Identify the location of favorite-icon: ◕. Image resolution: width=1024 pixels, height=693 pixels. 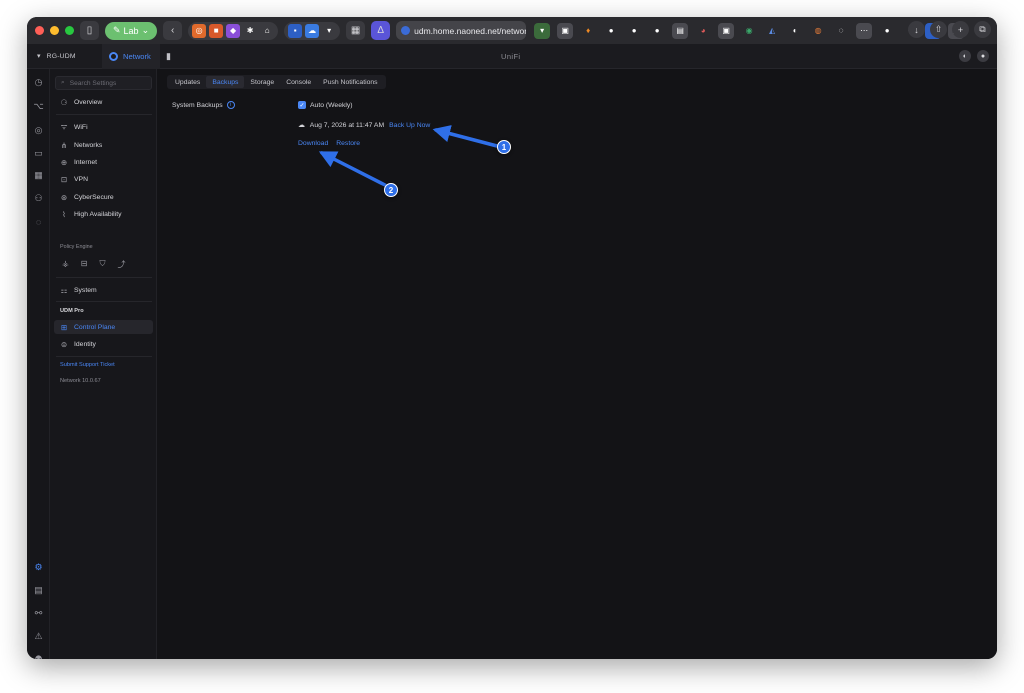
(703, 31).